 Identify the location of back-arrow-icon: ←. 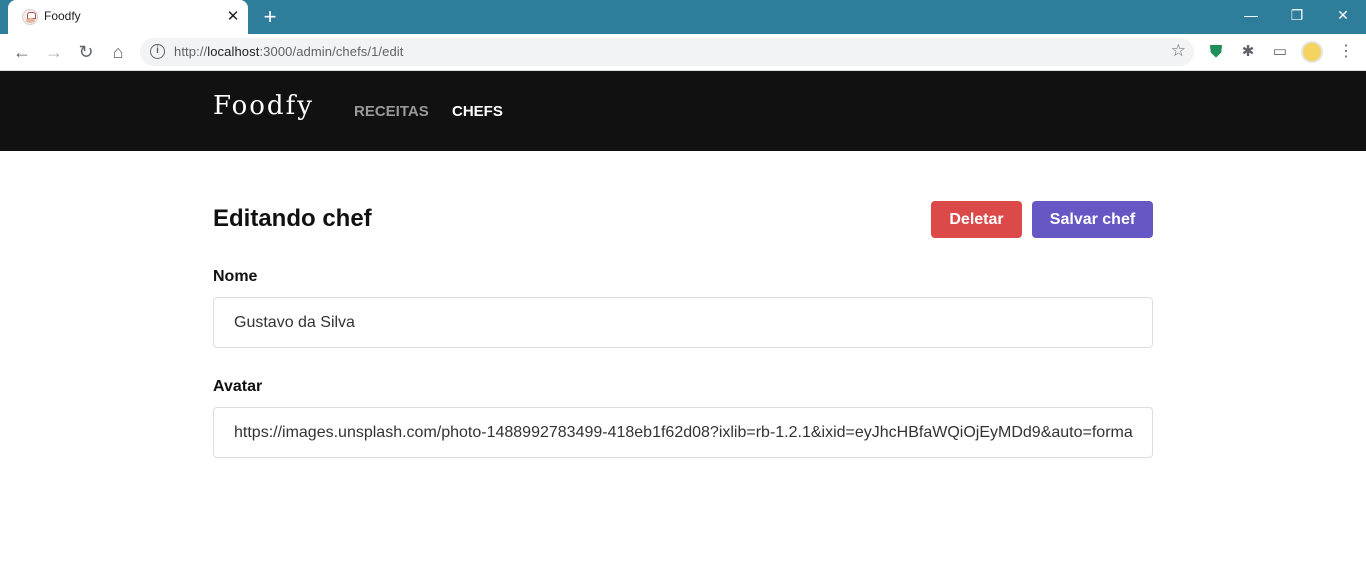
(22, 52).